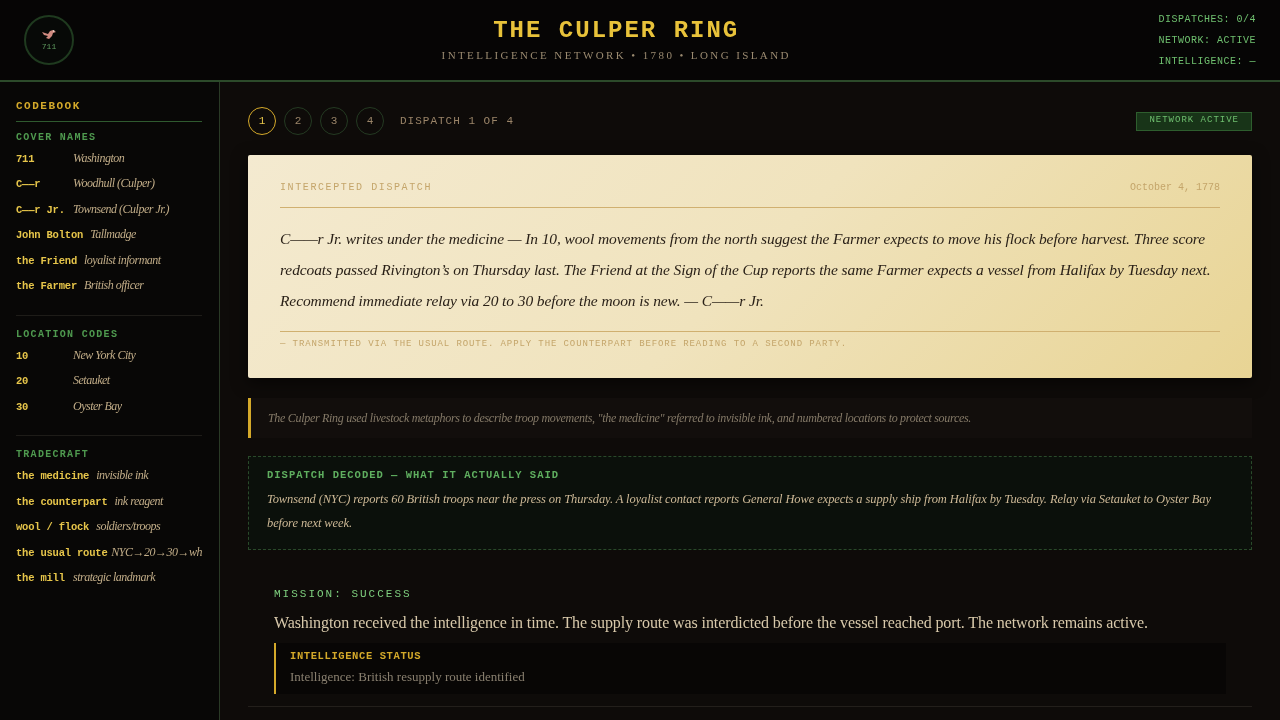  What do you see at coordinates (104, 355) in the screenshot?
I see `code-meaning: New York City` at bounding box center [104, 355].